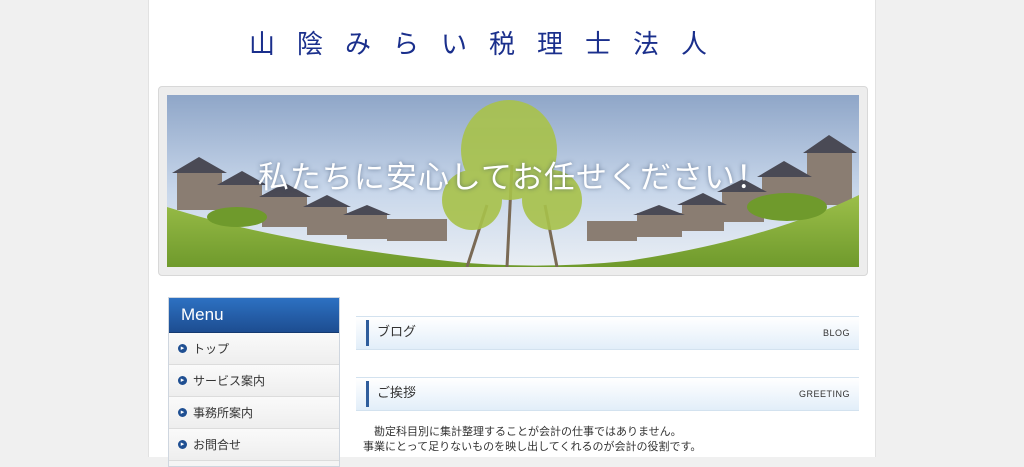 The width and height of the screenshot is (1024, 467). What do you see at coordinates (836, 333) in the screenshot?
I see `section-subtitle-en: BLOG` at bounding box center [836, 333].